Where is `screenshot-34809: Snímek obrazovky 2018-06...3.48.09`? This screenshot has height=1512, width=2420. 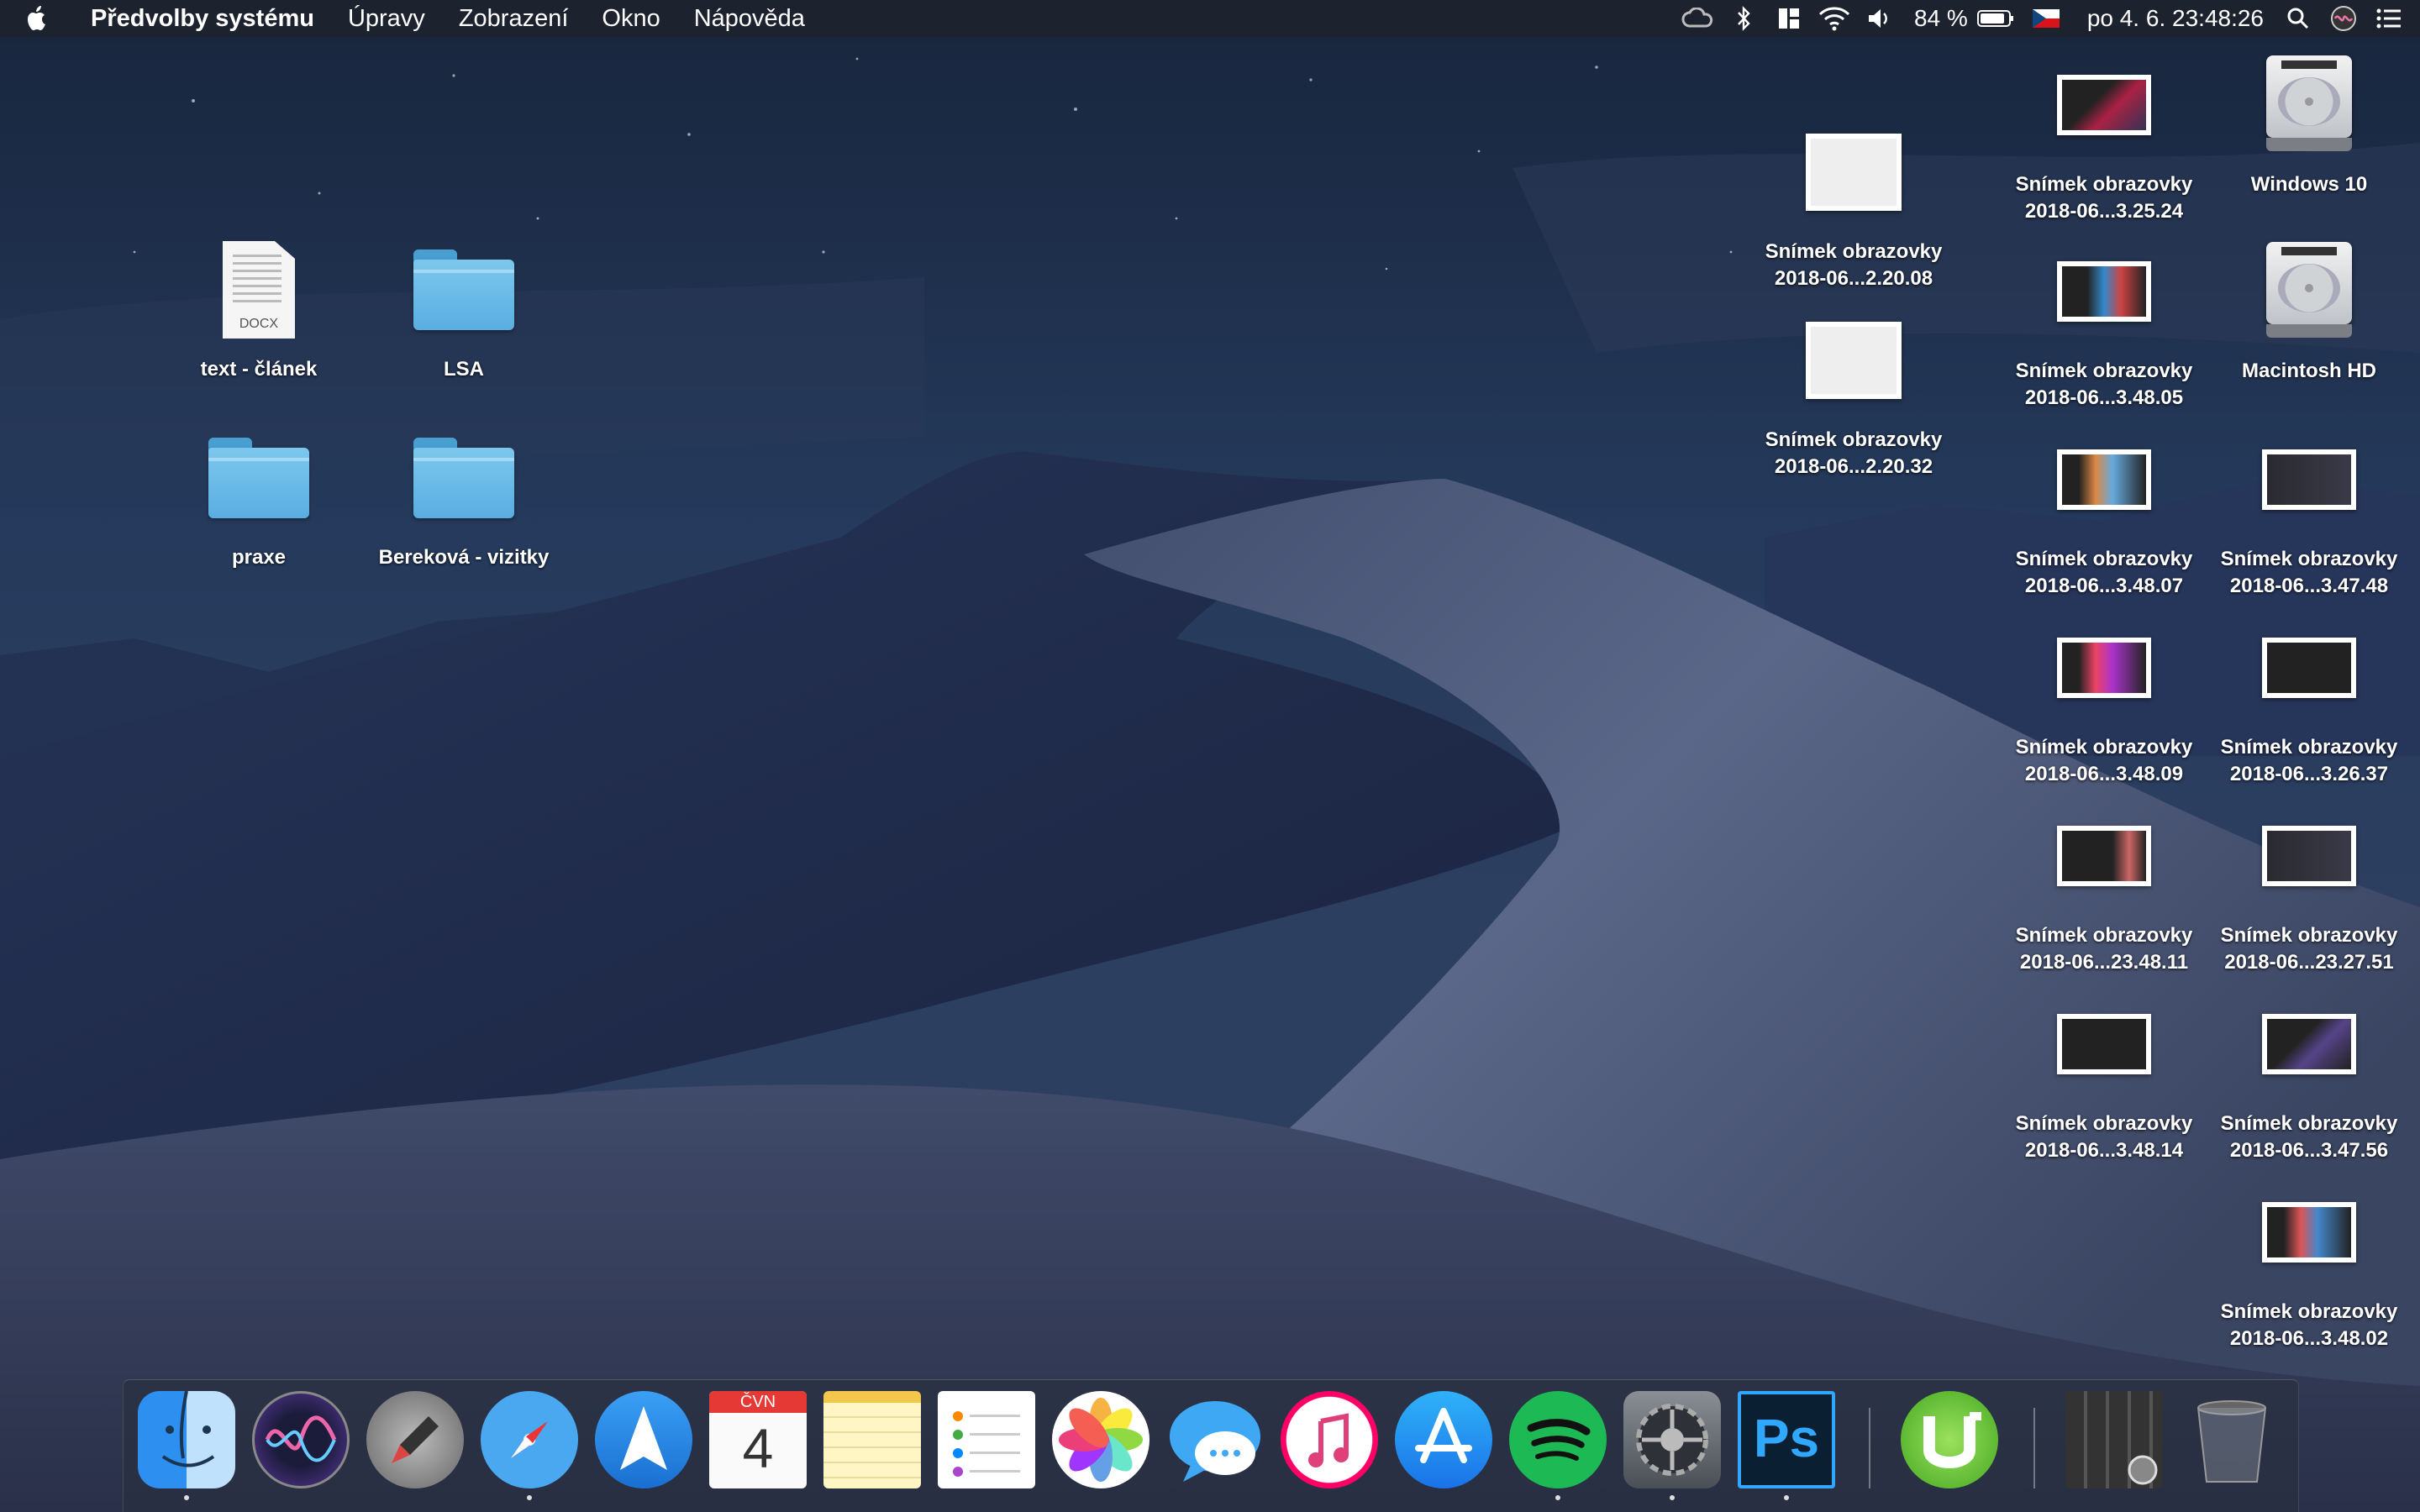
screenshot-34809: Snímek obrazovky 2018-06...3.48.09 is located at coordinates (2104, 696).